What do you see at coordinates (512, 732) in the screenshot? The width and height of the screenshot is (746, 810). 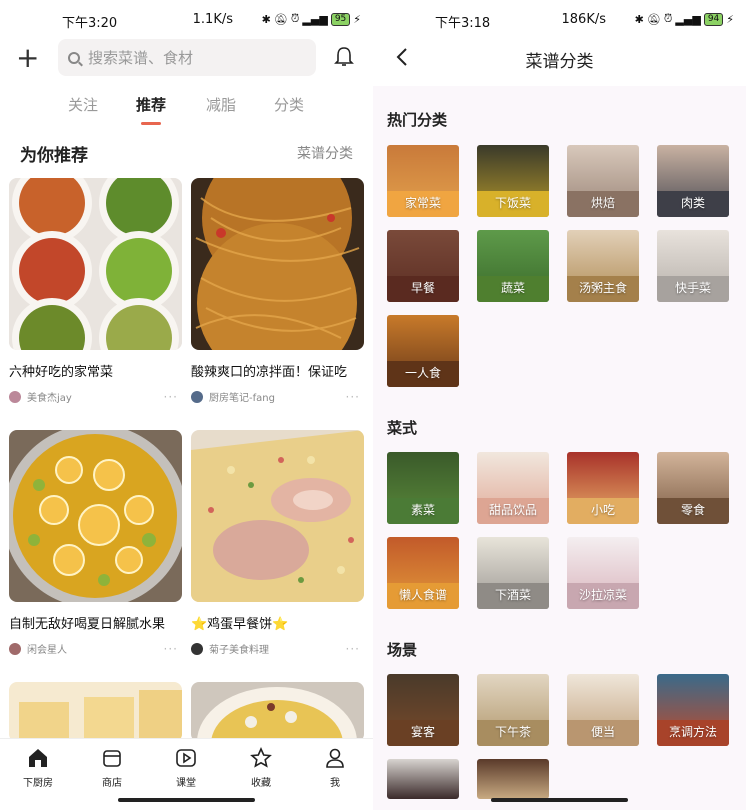 I see `category-label: 下午茶` at bounding box center [512, 732].